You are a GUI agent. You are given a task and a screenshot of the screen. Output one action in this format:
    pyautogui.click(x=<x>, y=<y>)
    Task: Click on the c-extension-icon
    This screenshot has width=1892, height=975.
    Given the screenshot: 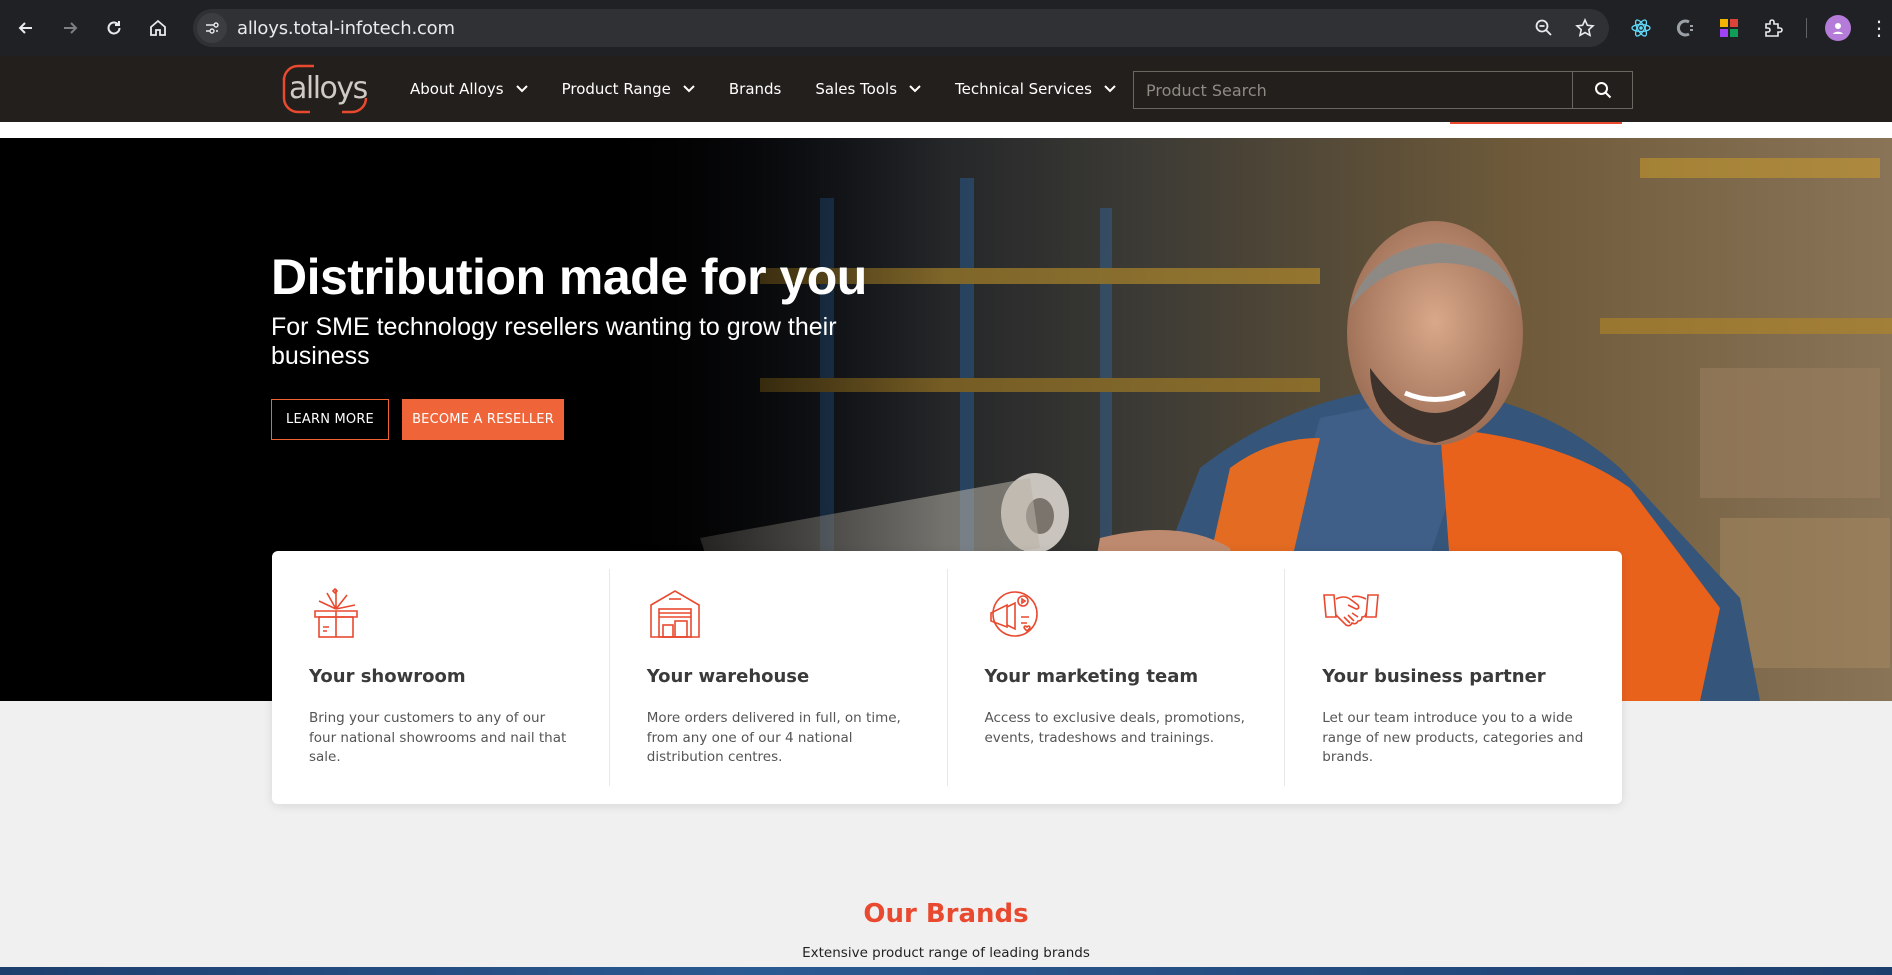 What is the action you would take?
    pyautogui.click(x=1684, y=28)
    